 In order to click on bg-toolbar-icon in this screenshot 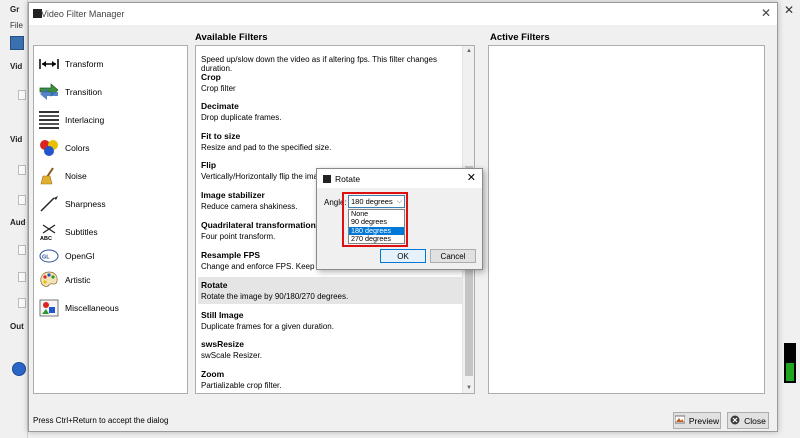, I will do `click(17, 43)`.